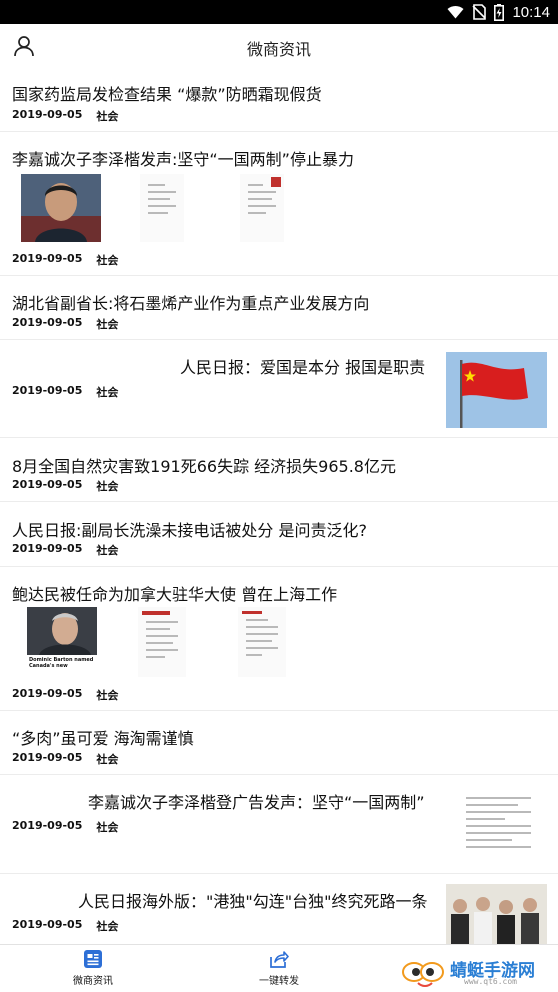 This screenshot has height=992, width=558. Describe the element at coordinates (279, 959) in the screenshot. I see `share-icon` at that location.